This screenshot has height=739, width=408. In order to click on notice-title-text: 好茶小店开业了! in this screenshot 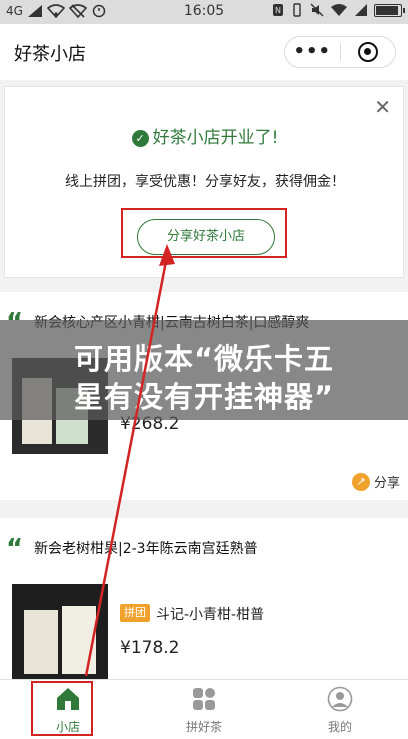, I will do `click(215, 138)`.